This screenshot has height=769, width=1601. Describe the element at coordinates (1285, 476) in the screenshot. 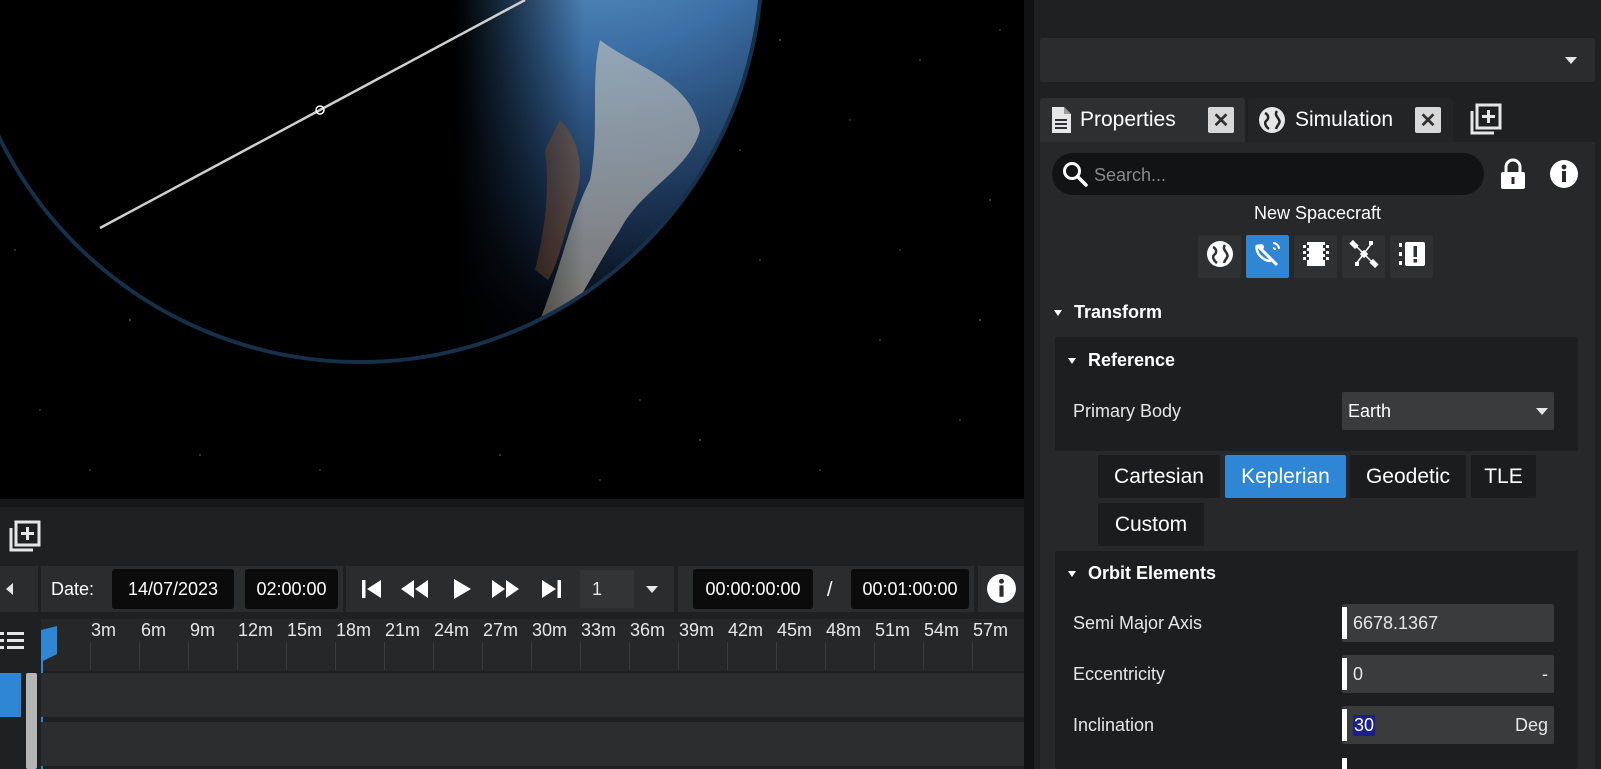

I see `tab-keplerian: Keplerian` at that location.